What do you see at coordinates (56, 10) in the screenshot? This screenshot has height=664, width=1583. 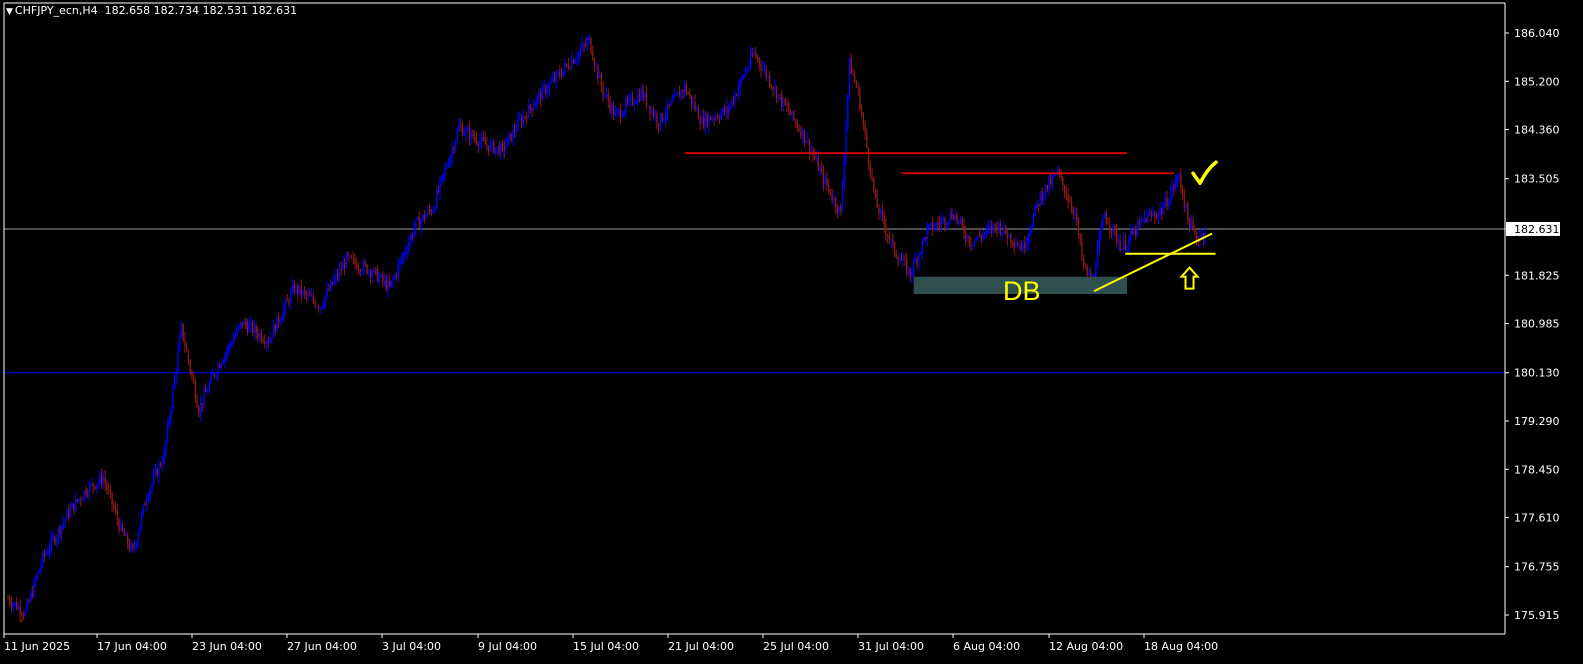 I see `symbol-name: CHFJPY_ecn,H4` at bounding box center [56, 10].